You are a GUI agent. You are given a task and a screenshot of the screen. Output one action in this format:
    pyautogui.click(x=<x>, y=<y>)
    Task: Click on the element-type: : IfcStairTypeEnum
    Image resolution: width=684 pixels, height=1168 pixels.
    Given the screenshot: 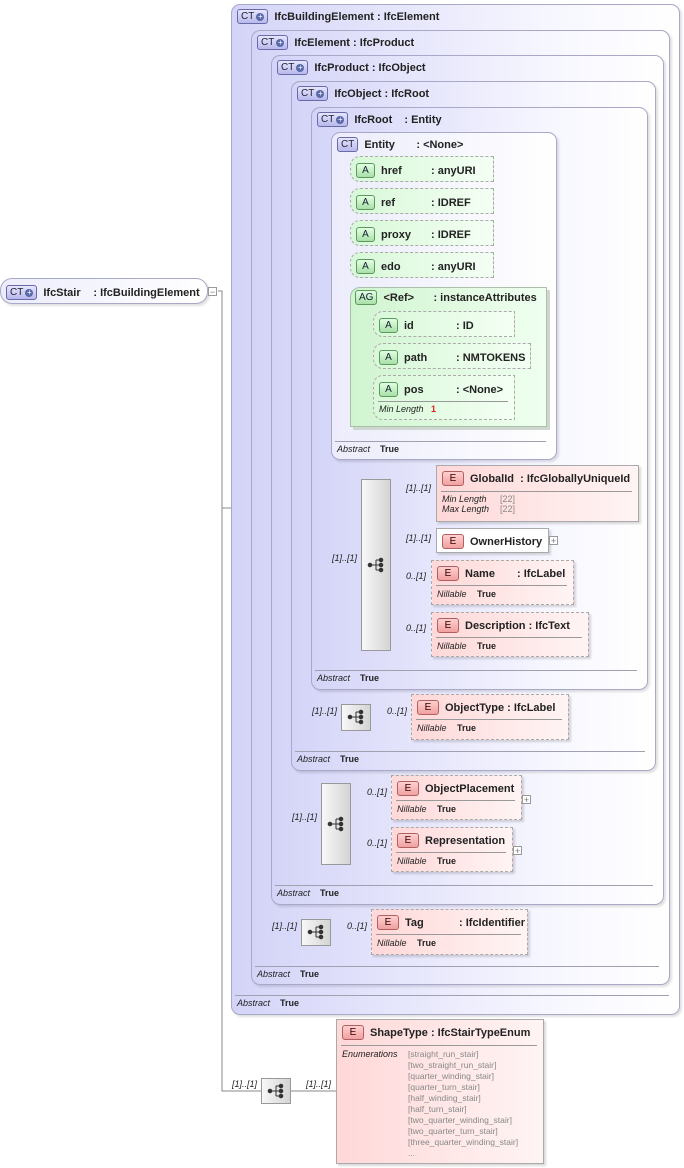 What is the action you would take?
    pyautogui.click(x=480, y=1032)
    